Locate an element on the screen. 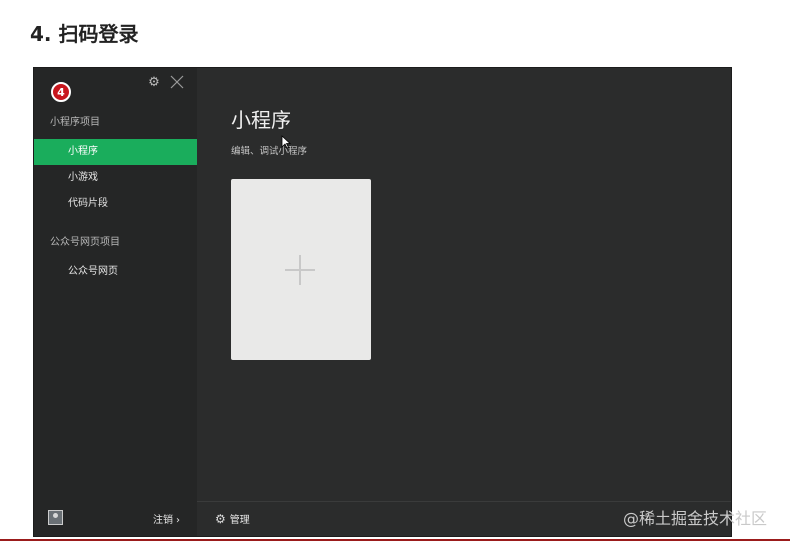  step-badge: 4 is located at coordinates (61, 92).